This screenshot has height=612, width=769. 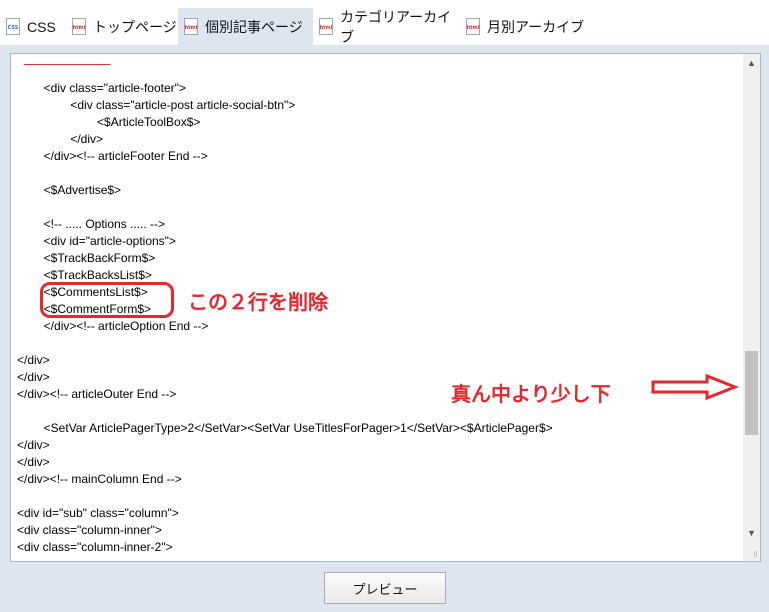 What do you see at coordinates (531, 394) in the screenshot?
I see `scroll-annotation: 真ん中より少し下` at bounding box center [531, 394].